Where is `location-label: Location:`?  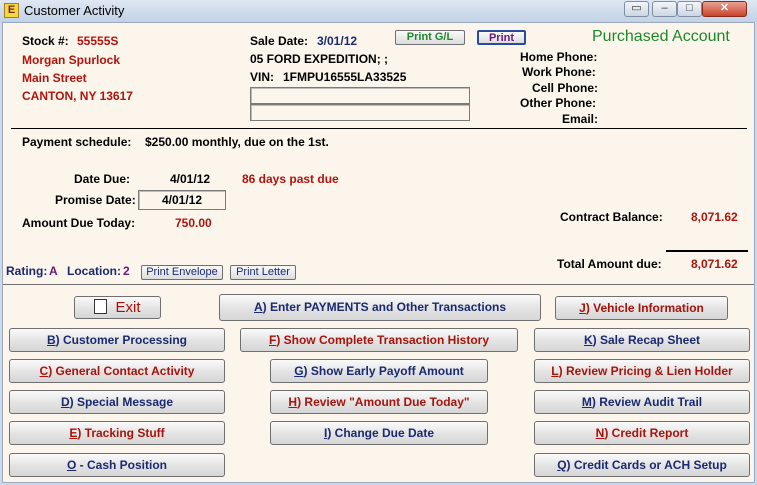 location-label: Location: is located at coordinates (94, 271).